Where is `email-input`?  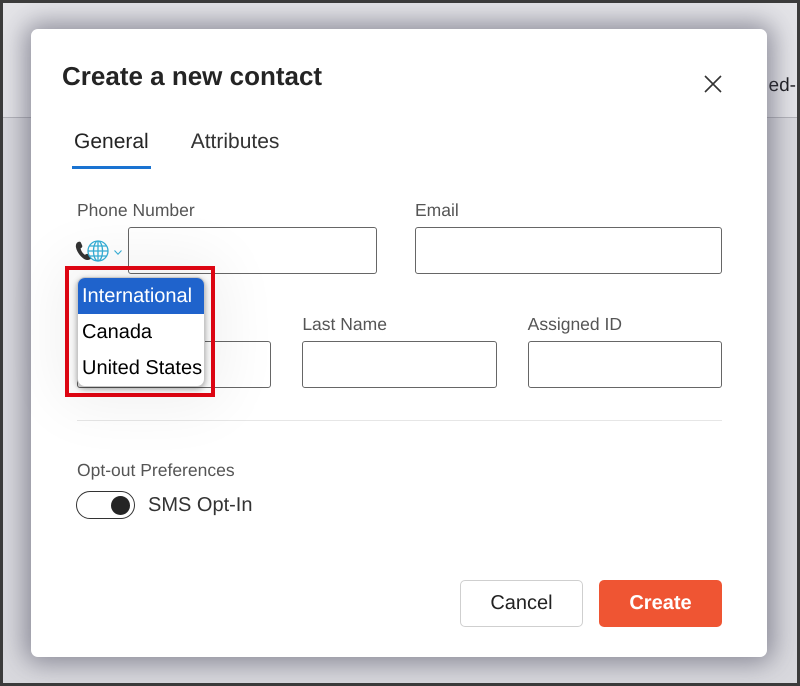 email-input is located at coordinates (568, 250).